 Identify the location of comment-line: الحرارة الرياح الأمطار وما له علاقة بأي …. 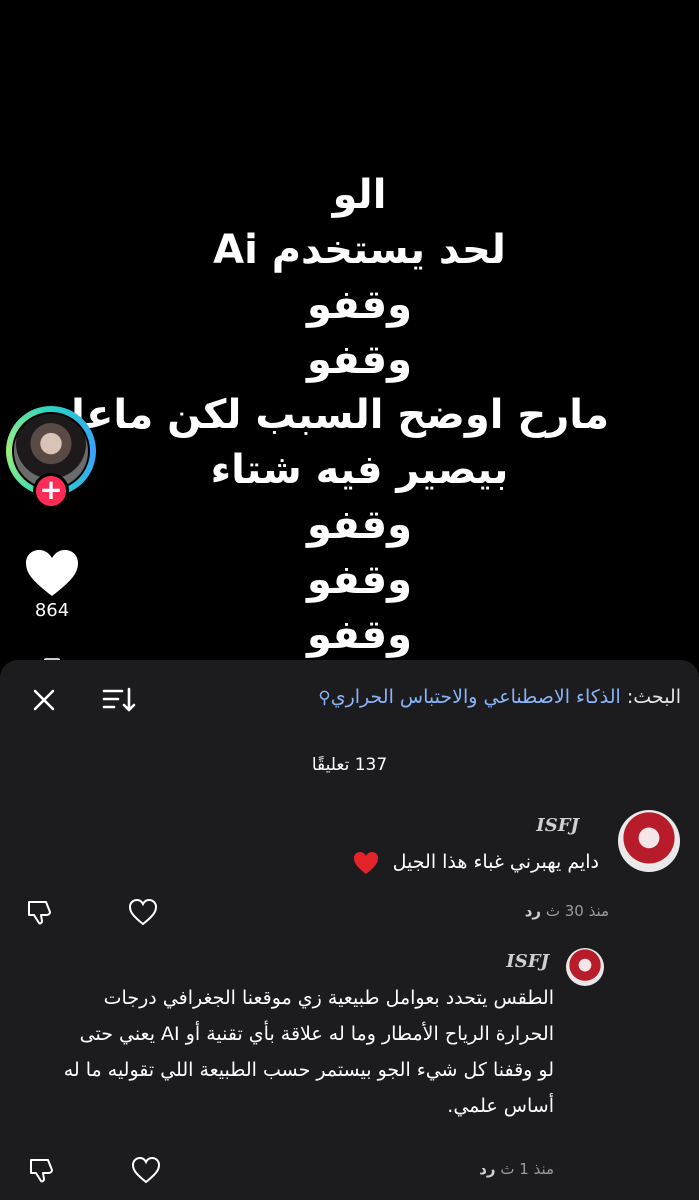
(316, 1034).